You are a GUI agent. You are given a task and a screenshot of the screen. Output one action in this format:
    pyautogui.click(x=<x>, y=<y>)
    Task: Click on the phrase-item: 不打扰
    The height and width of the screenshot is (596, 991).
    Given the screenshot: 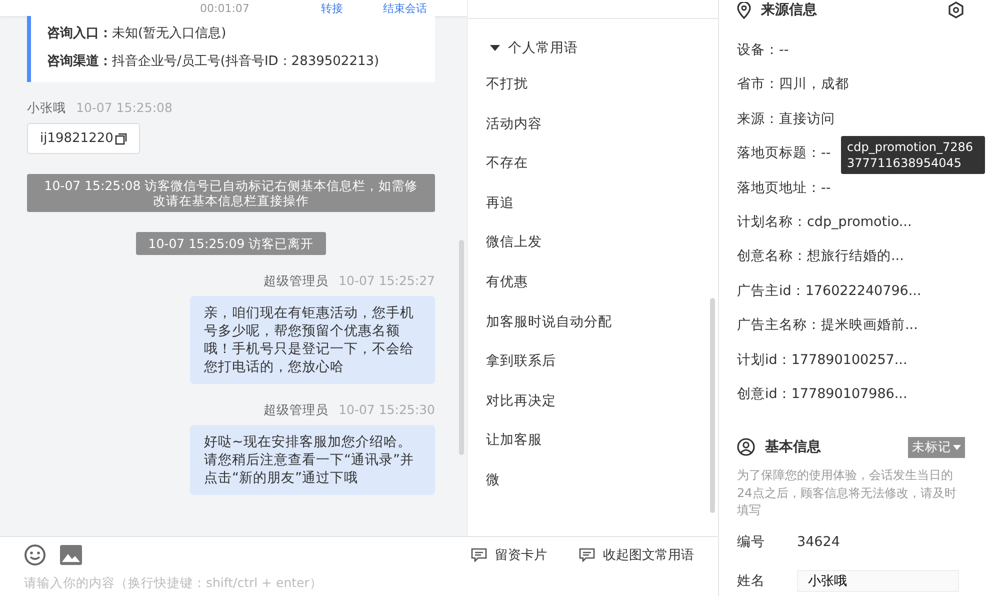 What is the action you would take?
    pyautogui.click(x=593, y=85)
    